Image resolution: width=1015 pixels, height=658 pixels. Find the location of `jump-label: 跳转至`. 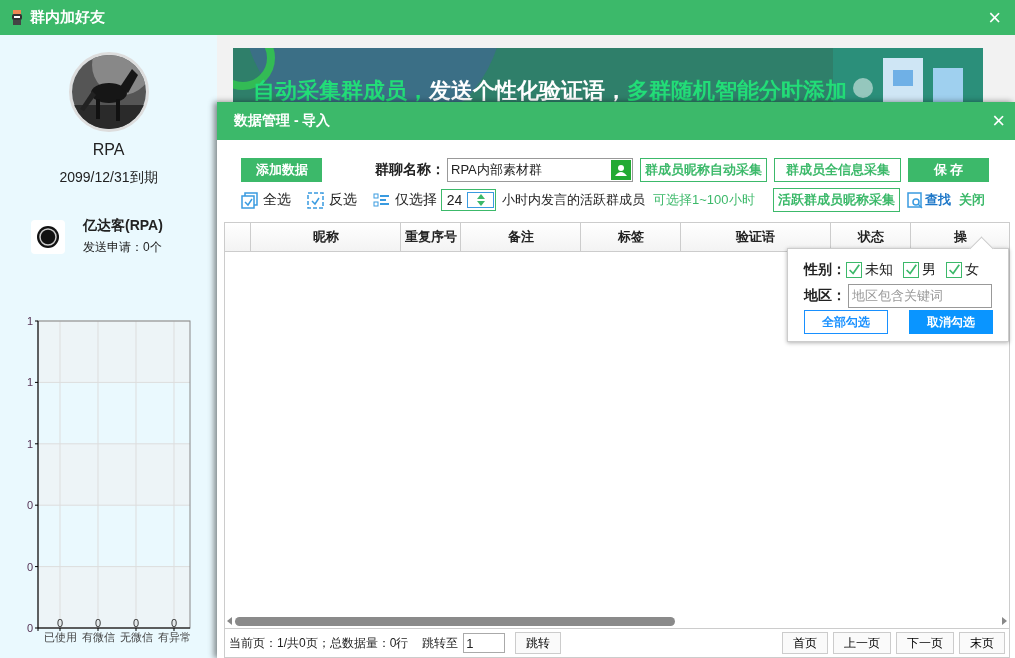

jump-label: 跳转至 is located at coordinates (440, 643).